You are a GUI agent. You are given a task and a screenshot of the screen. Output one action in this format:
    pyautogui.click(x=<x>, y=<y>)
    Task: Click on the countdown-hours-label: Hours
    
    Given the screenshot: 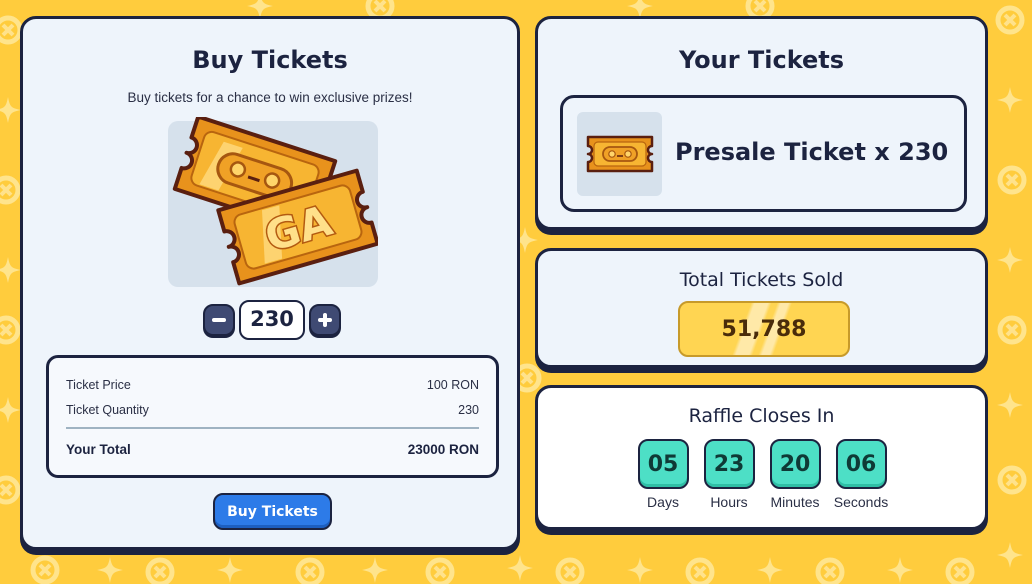 What is the action you would take?
    pyautogui.click(x=729, y=502)
    